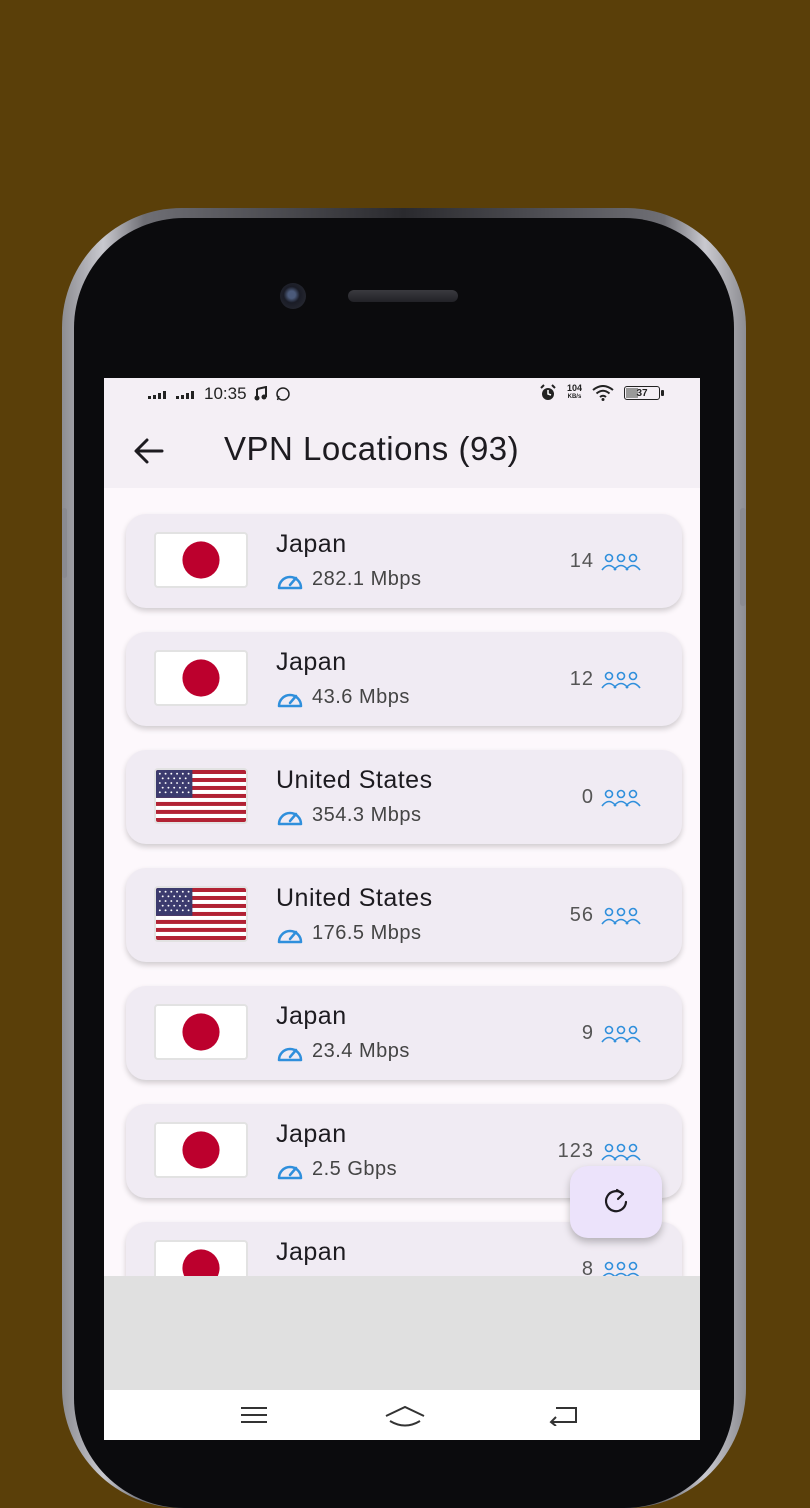 The height and width of the screenshot is (1508, 810). Describe the element at coordinates (574, 388) in the screenshot. I see `network-speed-value: 104` at that location.